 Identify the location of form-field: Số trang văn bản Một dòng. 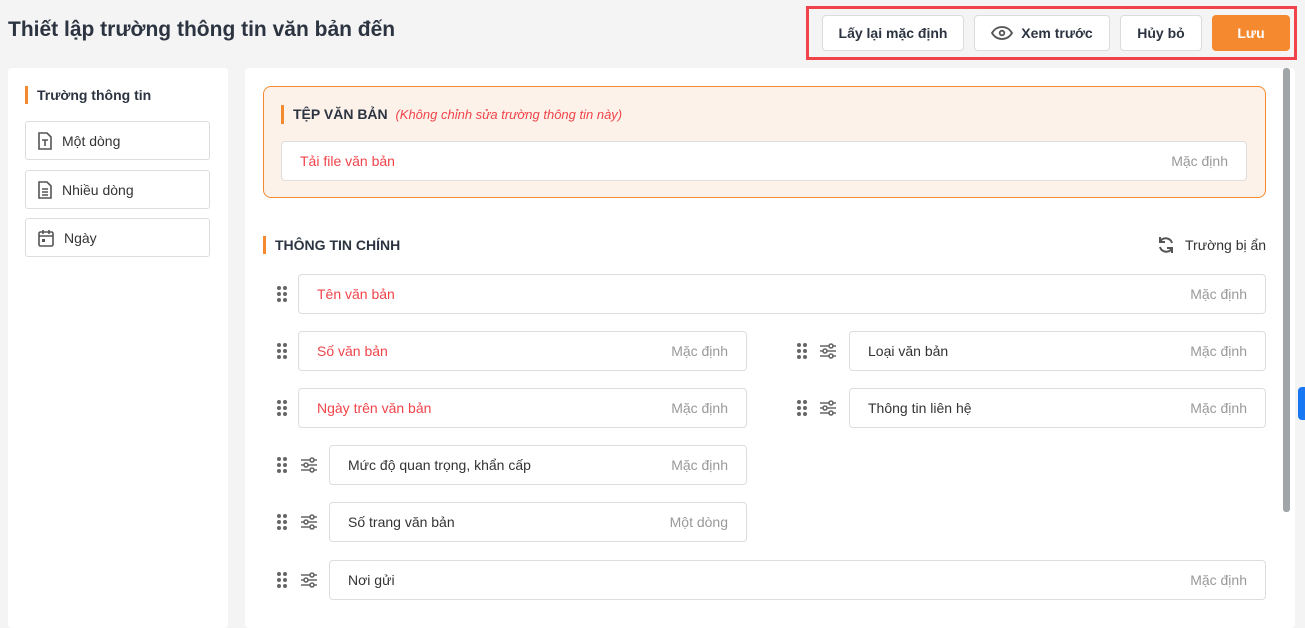
(538, 522).